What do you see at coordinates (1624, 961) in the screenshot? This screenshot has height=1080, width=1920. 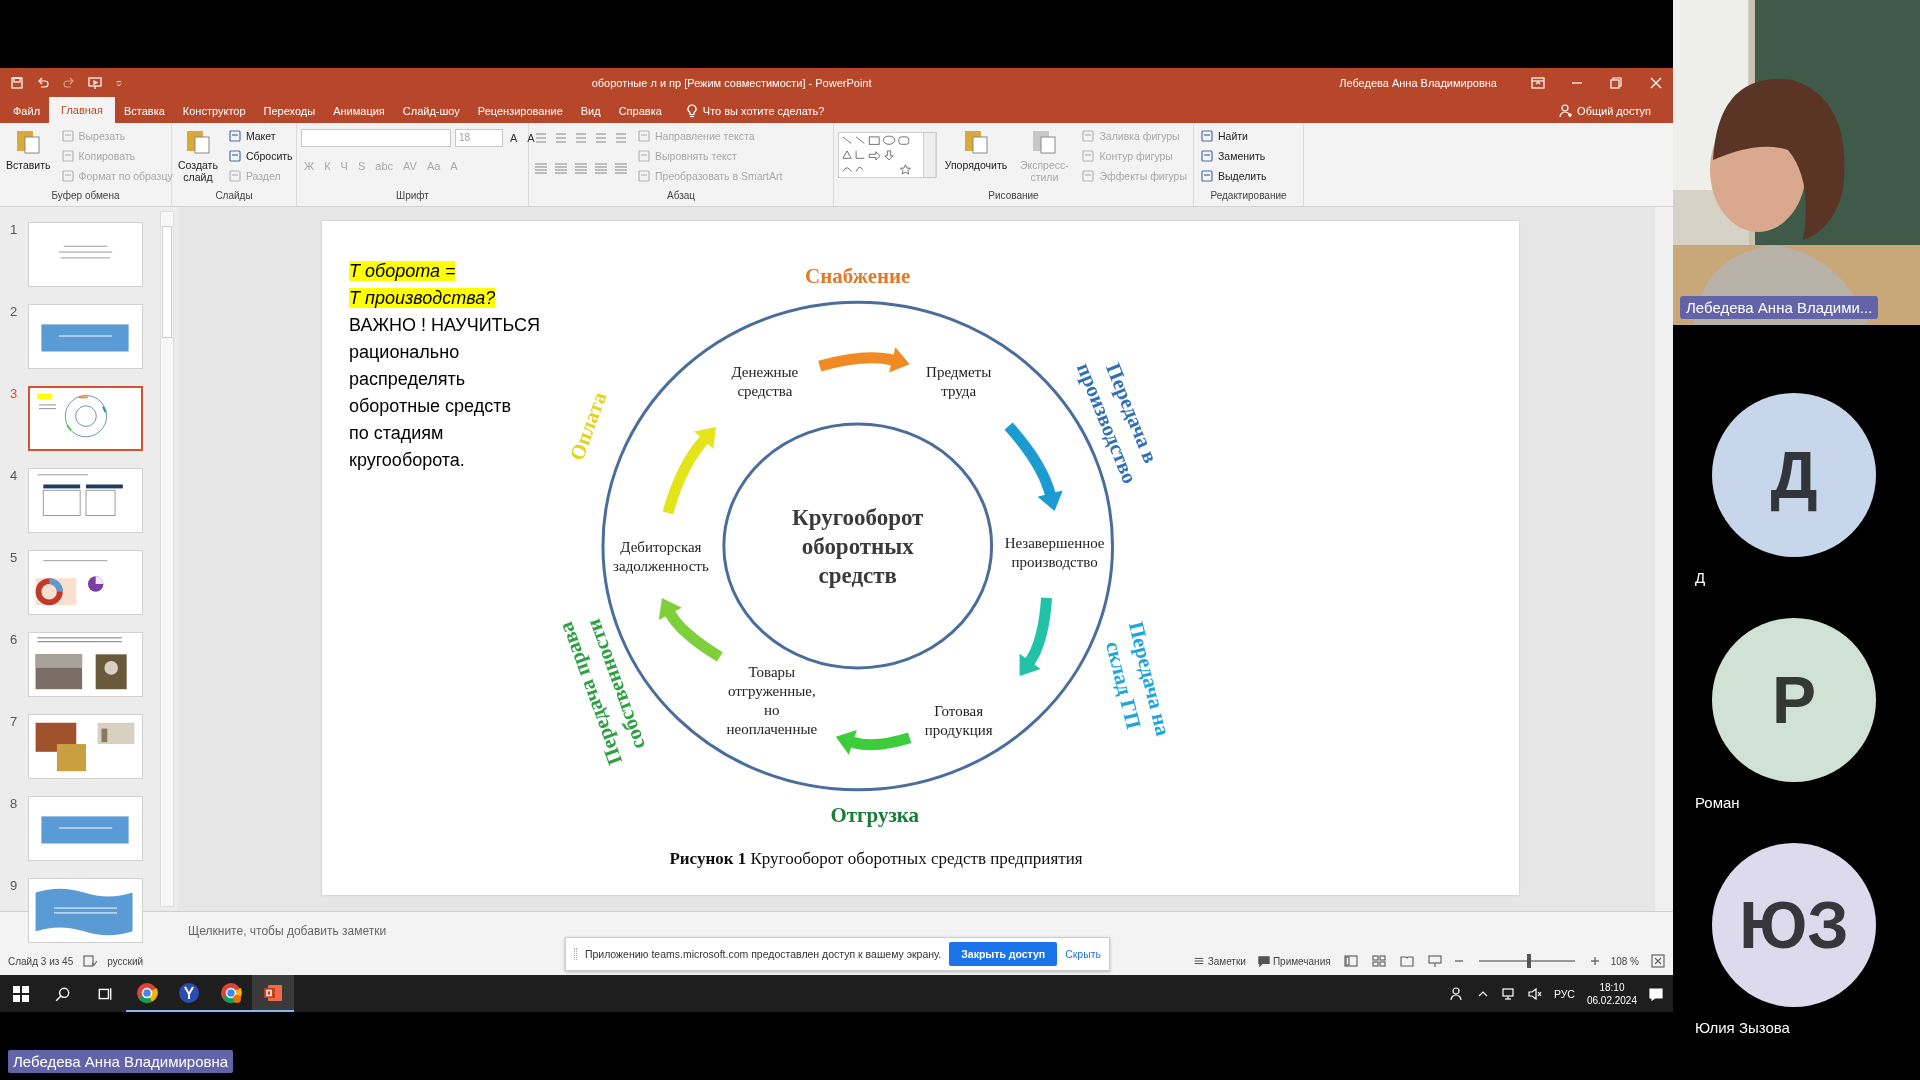 I see `zoom-level: 108 %` at bounding box center [1624, 961].